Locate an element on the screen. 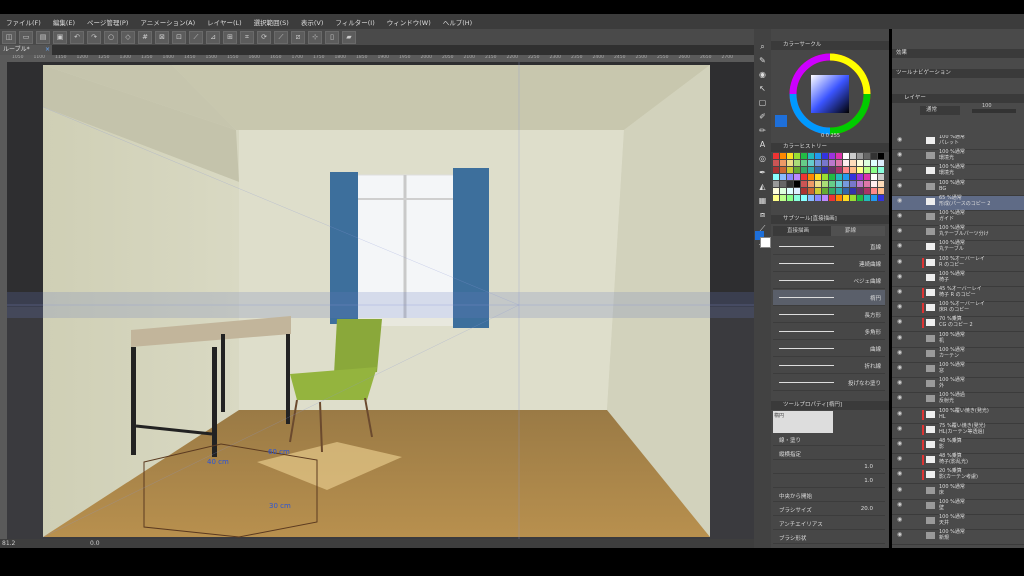  subtool-item: 投げなわ塗り is located at coordinates (829, 383).